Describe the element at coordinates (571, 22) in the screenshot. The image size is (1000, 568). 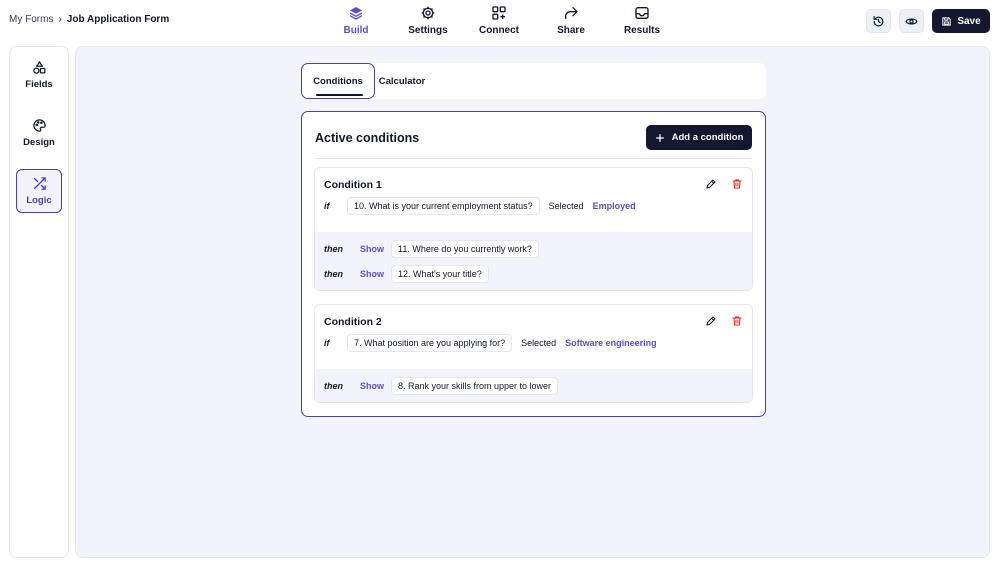
I see `nav-tab-share: Share` at that location.